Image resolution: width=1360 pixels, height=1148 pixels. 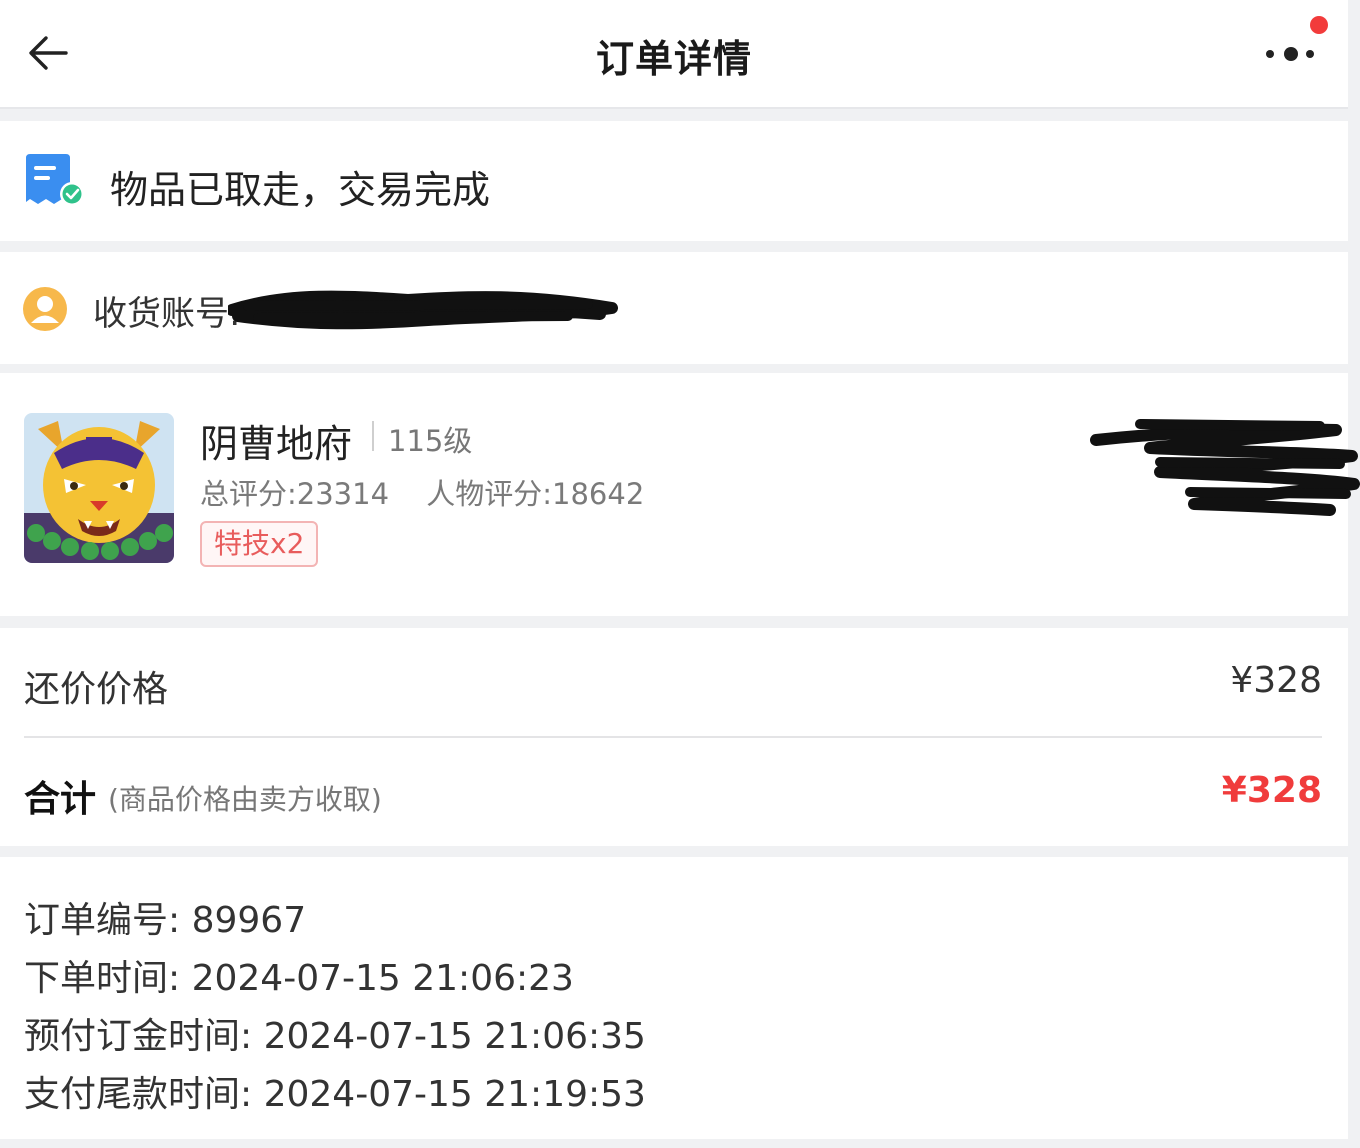 What do you see at coordinates (422, 492) in the screenshot?
I see `score-line: 总评分:23314 人物评分:18642` at bounding box center [422, 492].